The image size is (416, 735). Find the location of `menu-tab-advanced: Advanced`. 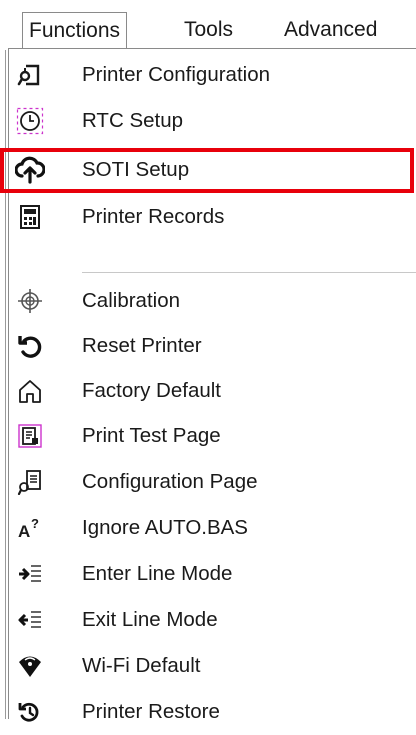

menu-tab-advanced: Advanced is located at coordinates (330, 31).